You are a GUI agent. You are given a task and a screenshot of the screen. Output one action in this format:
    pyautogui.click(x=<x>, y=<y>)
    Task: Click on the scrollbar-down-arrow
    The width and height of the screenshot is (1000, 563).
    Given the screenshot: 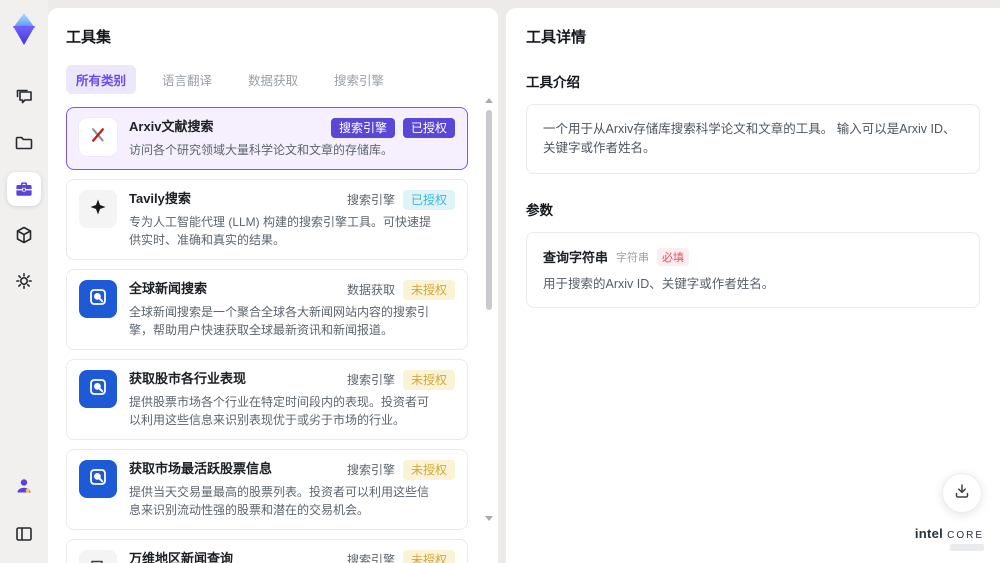 What is the action you would take?
    pyautogui.click(x=489, y=518)
    